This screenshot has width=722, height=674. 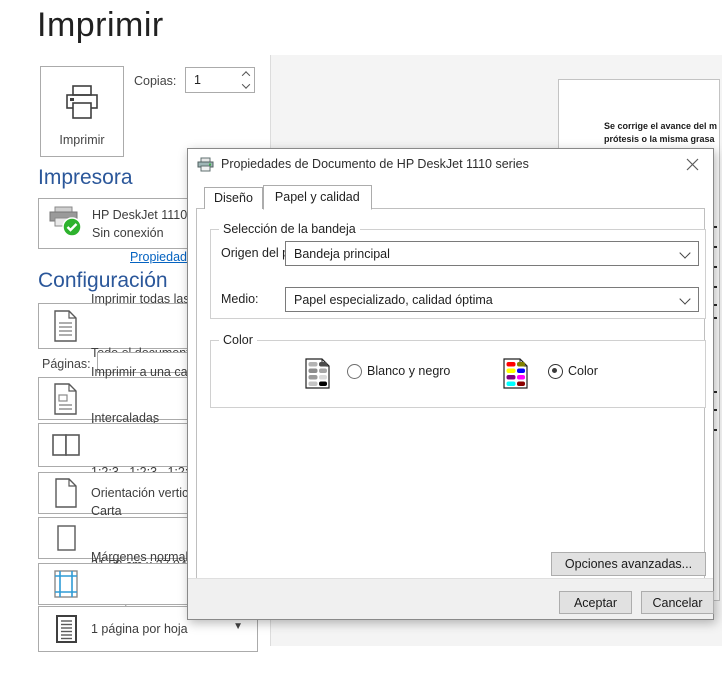 I want to click on cancel-button: Cancelar, so click(x=677, y=602).